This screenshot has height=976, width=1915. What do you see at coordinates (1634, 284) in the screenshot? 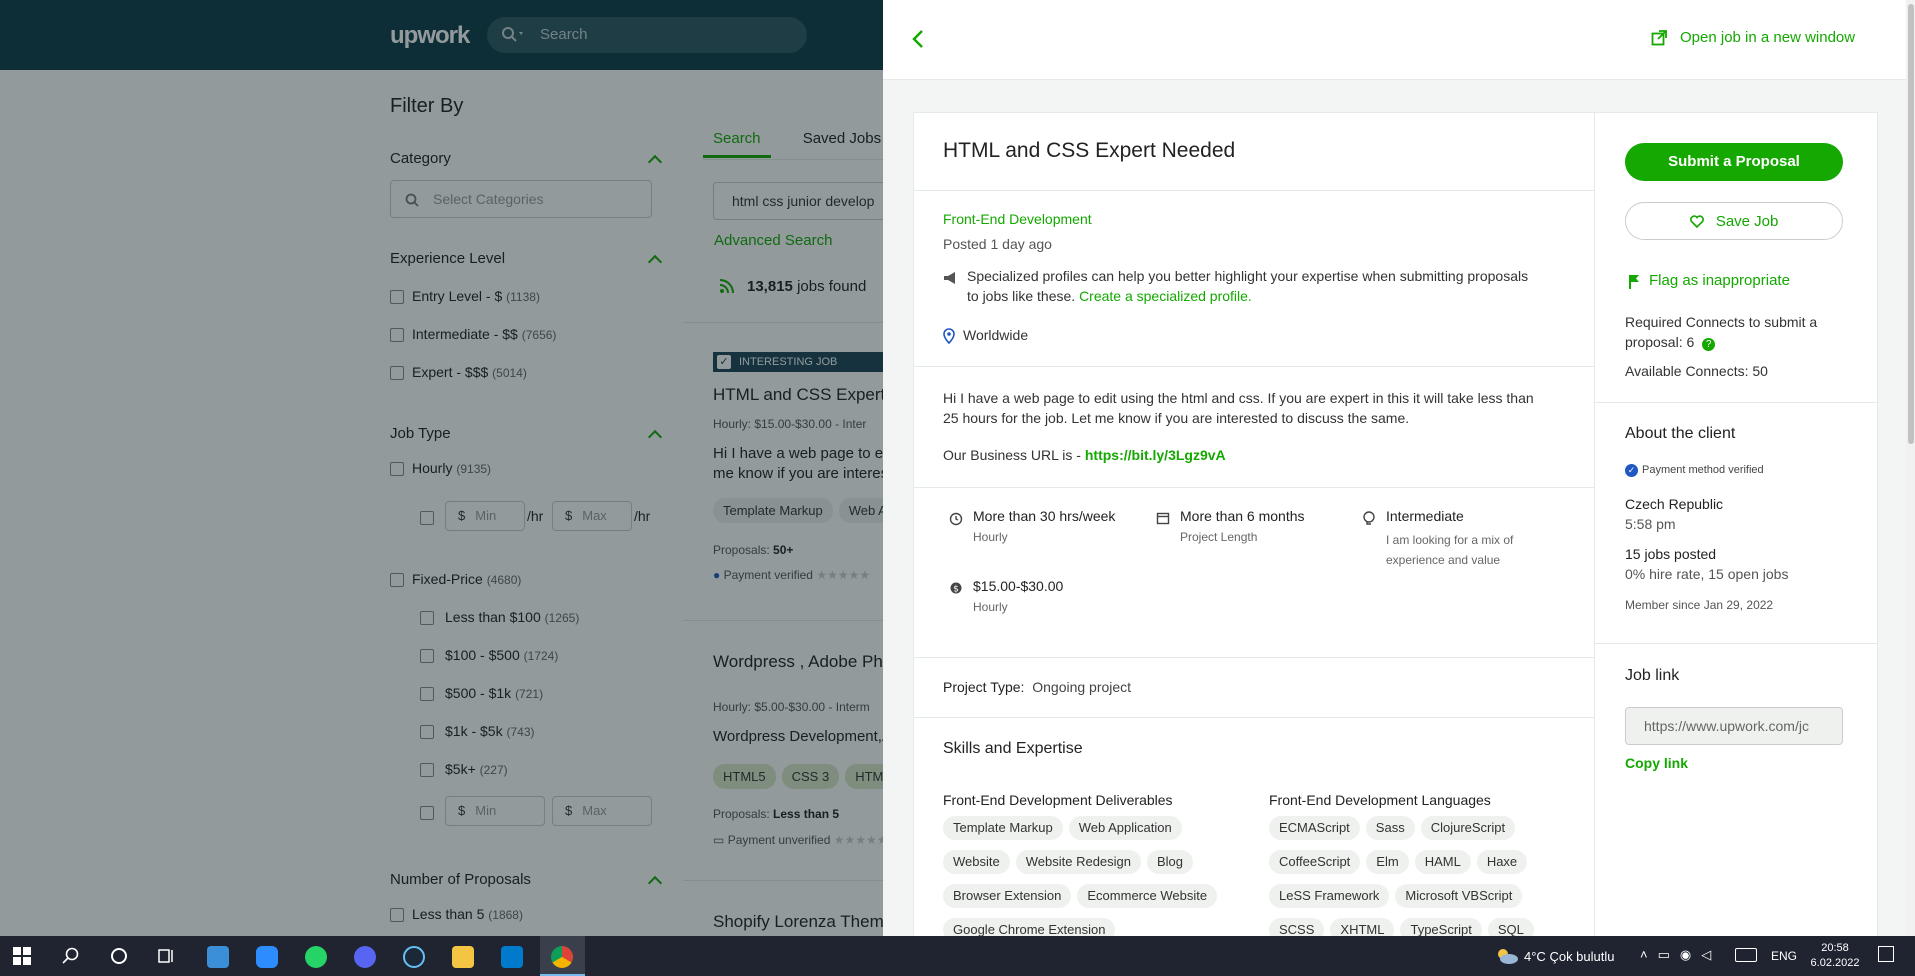
I see `flag-icon` at bounding box center [1634, 284].